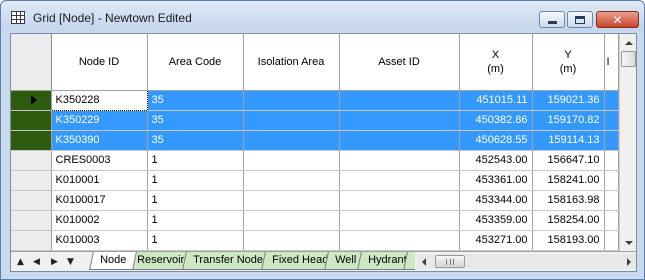 This screenshot has height=280, width=645. I want to click on scroll-down-button, so click(628, 242).